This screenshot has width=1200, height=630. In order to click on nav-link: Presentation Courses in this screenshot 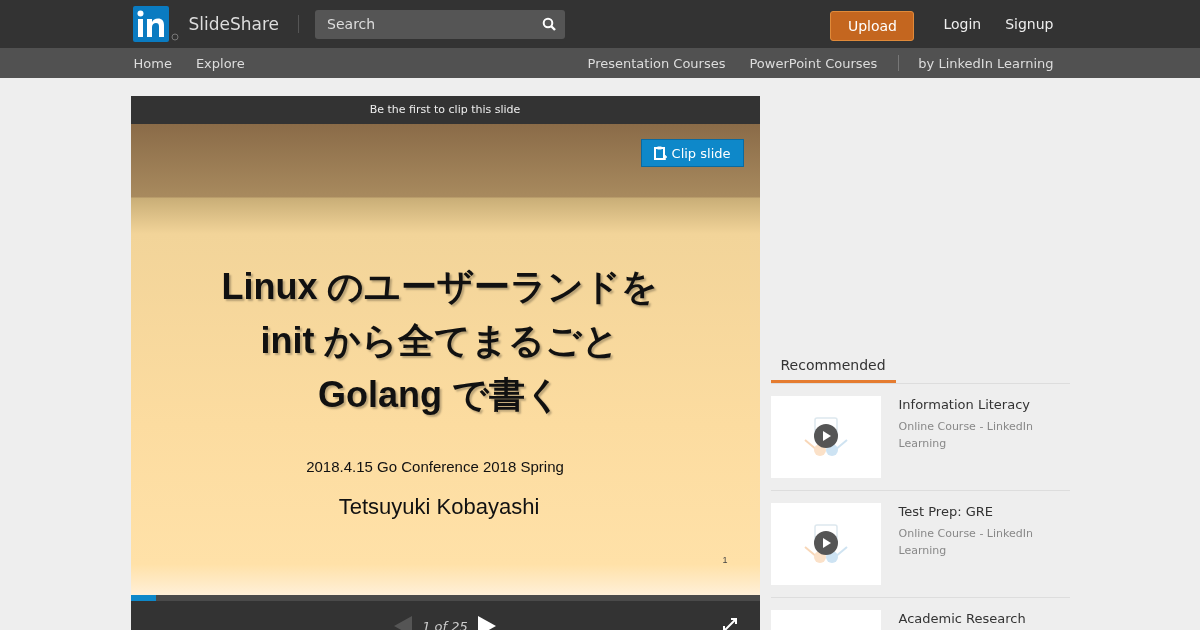, I will do `click(655, 63)`.